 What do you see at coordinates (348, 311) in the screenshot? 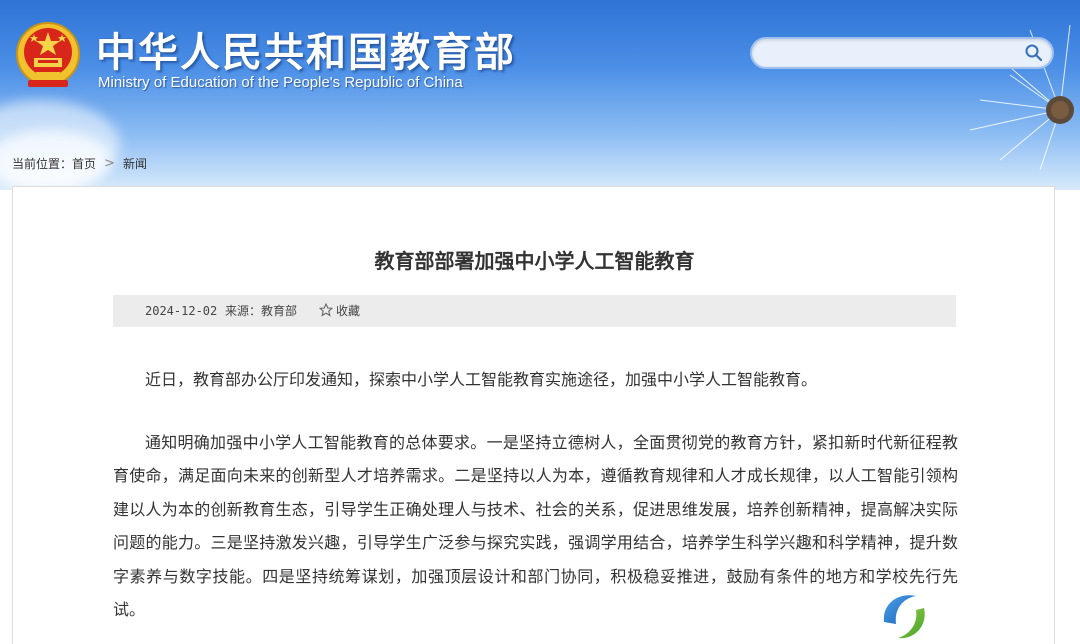
I see `favorite-label: 收藏` at bounding box center [348, 311].